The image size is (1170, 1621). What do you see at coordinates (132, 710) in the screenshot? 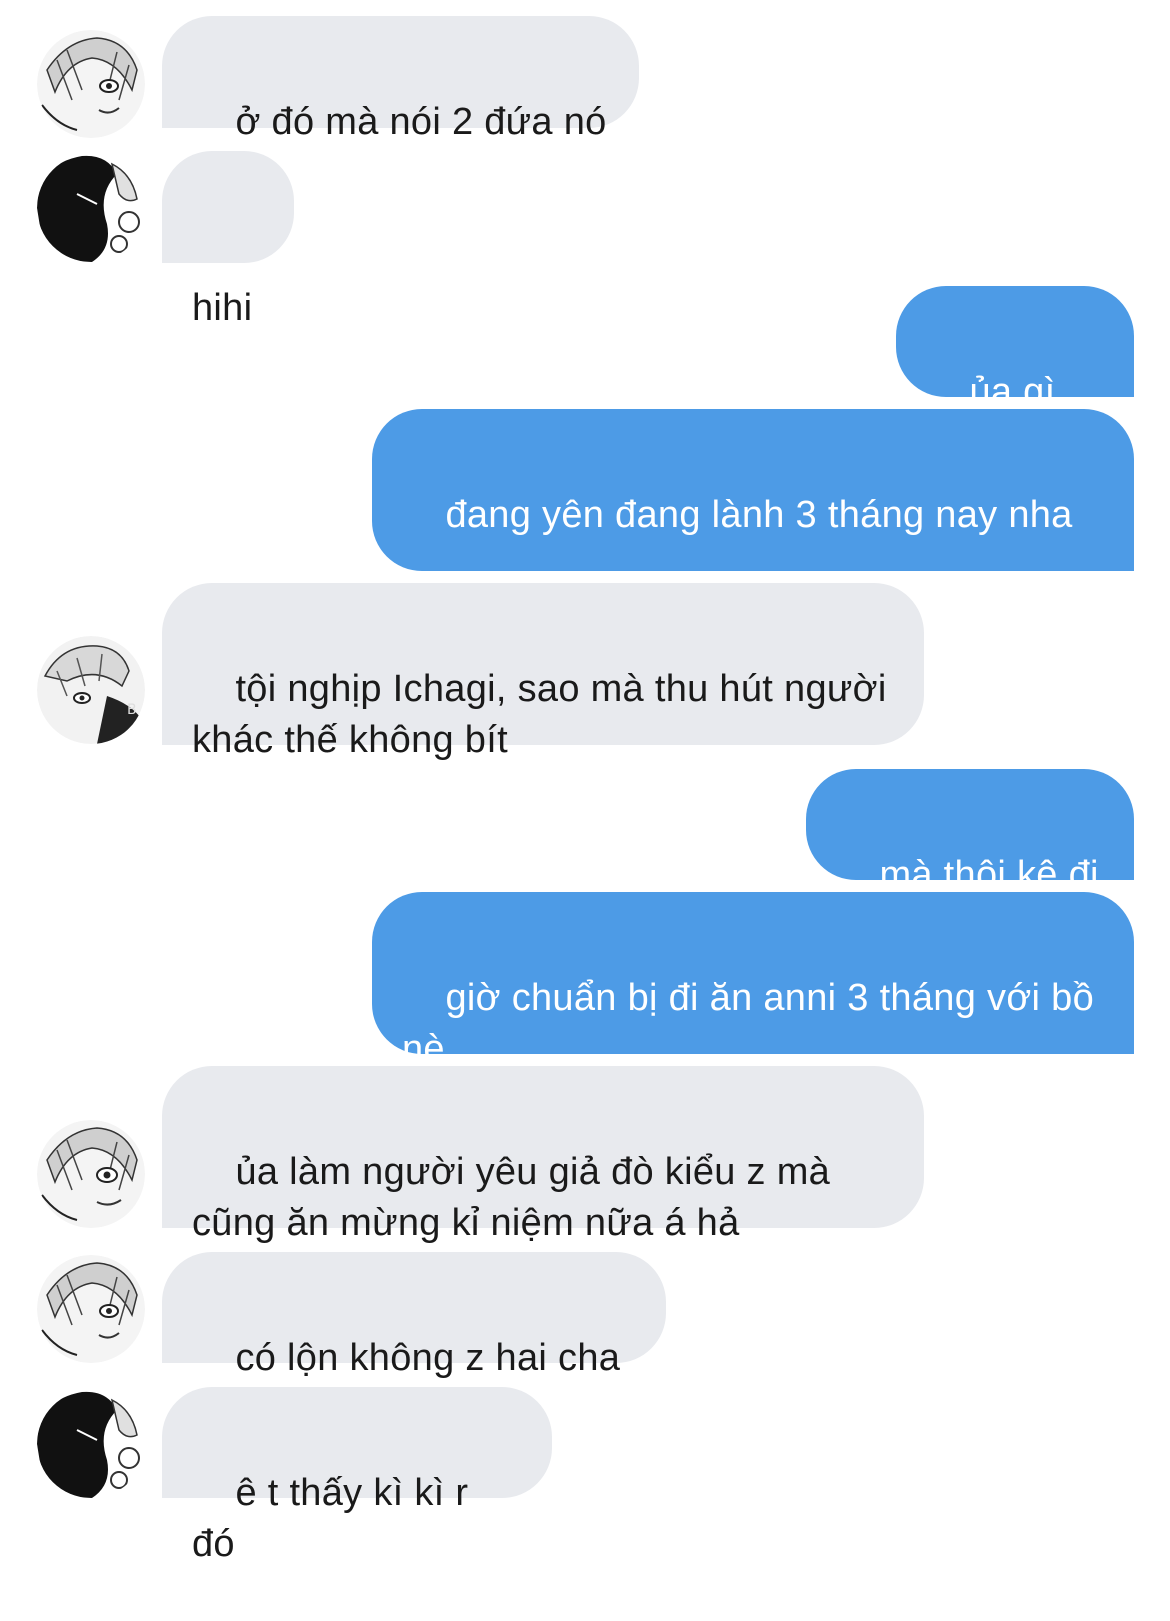
I see `svg-text: B` at bounding box center [132, 710].